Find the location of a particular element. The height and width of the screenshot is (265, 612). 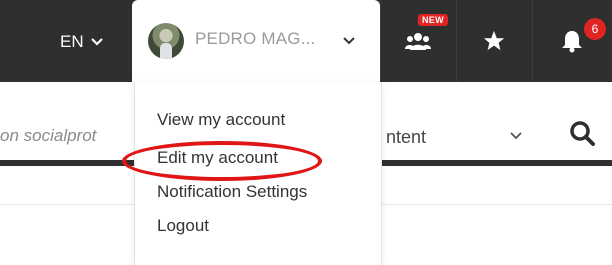

search-icon is located at coordinates (582, 133).